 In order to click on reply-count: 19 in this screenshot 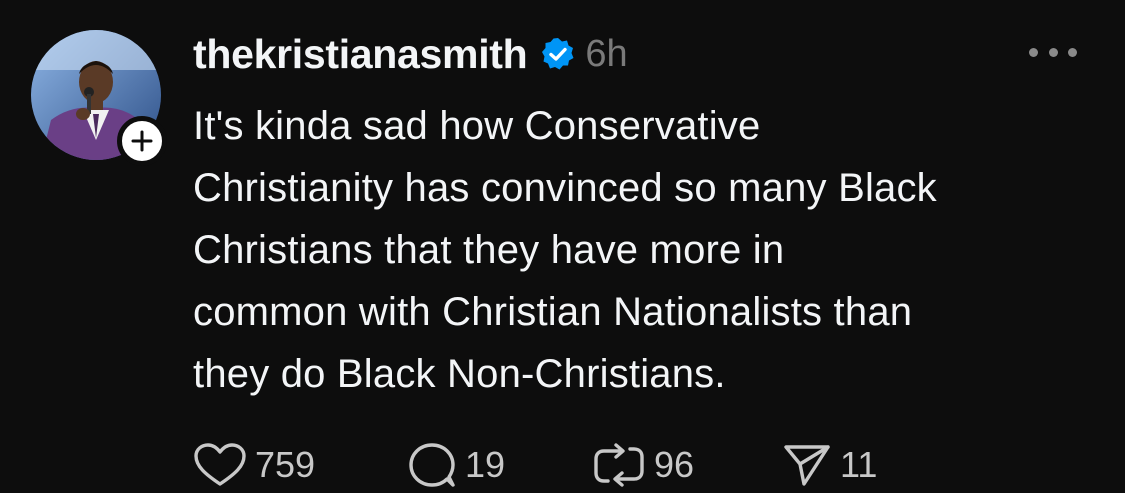, I will do `click(485, 464)`.